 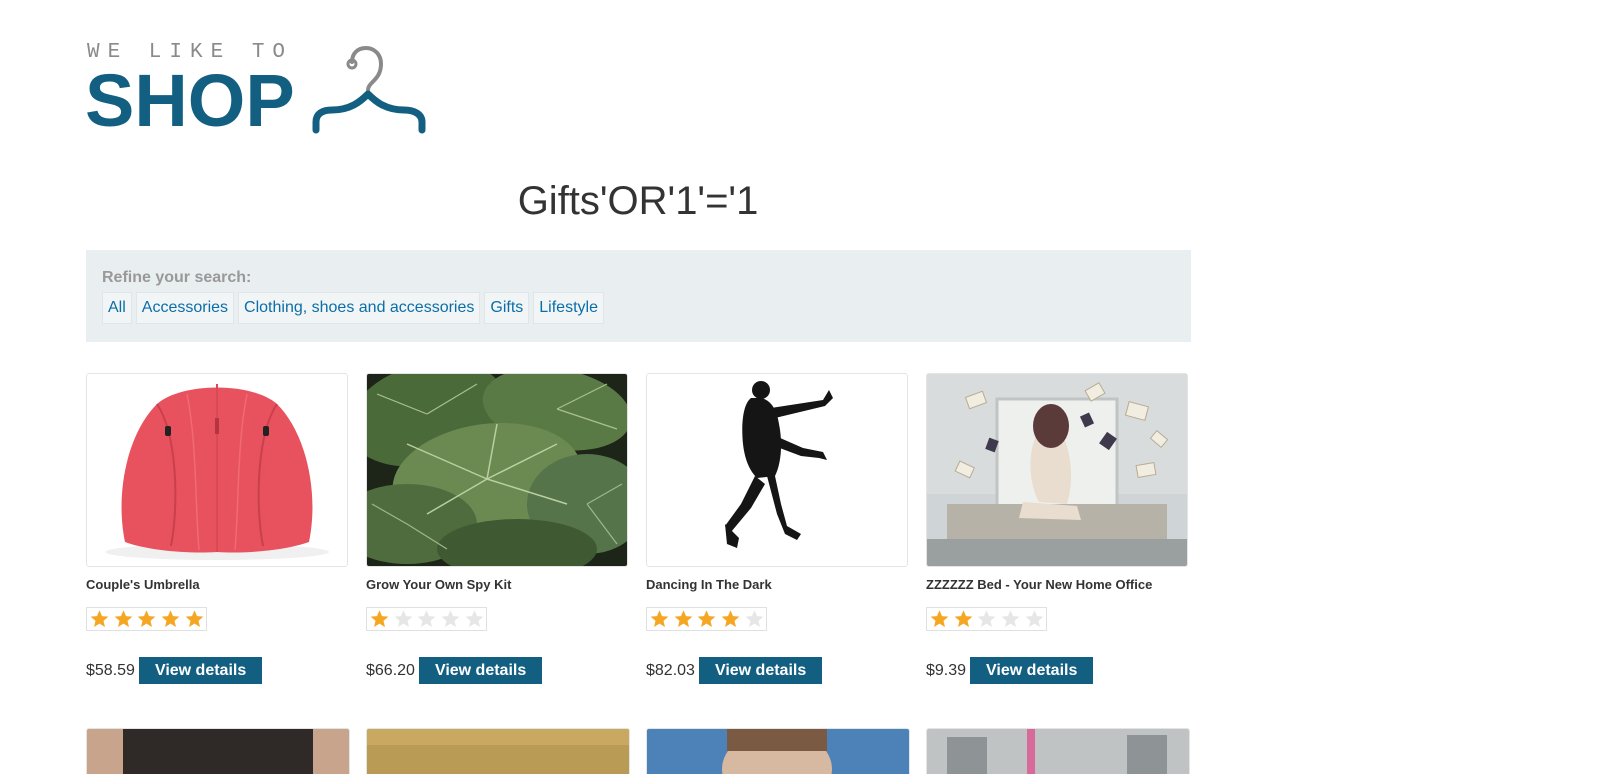 What do you see at coordinates (670, 670) in the screenshot?
I see `product-price: $82.03` at bounding box center [670, 670].